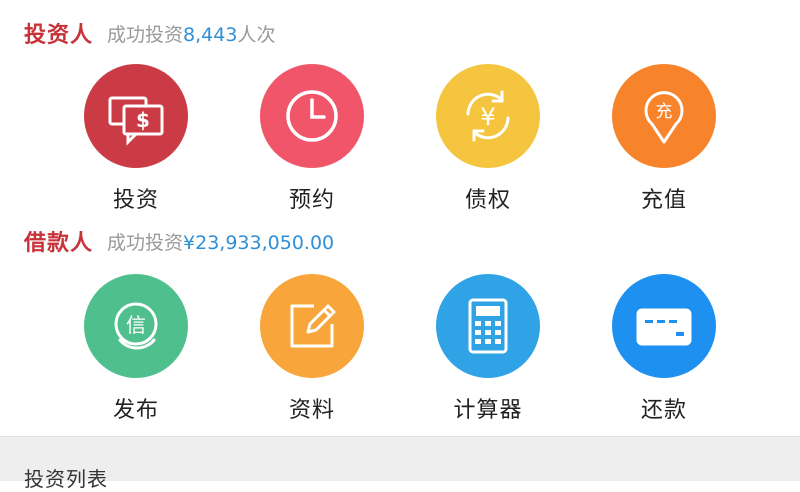  Describe the element at coordinates (259, 242) in the screenshot. I see `borrower-stat-value: ¥23,933,050.00` at that location.